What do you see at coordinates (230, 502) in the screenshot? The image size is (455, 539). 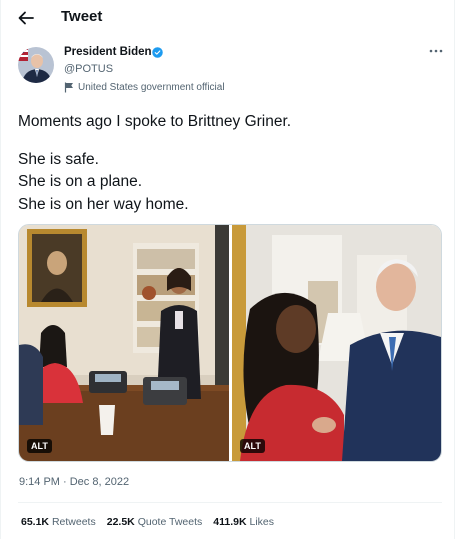 I see `divider` at bounding box center [230, 502].